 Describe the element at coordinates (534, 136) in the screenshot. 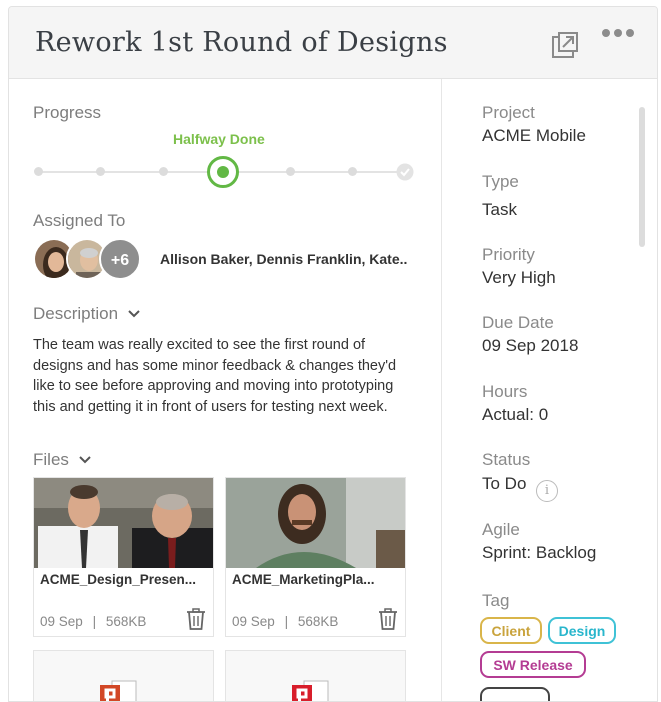

I see `project-value: ACME Mobile` at that location.